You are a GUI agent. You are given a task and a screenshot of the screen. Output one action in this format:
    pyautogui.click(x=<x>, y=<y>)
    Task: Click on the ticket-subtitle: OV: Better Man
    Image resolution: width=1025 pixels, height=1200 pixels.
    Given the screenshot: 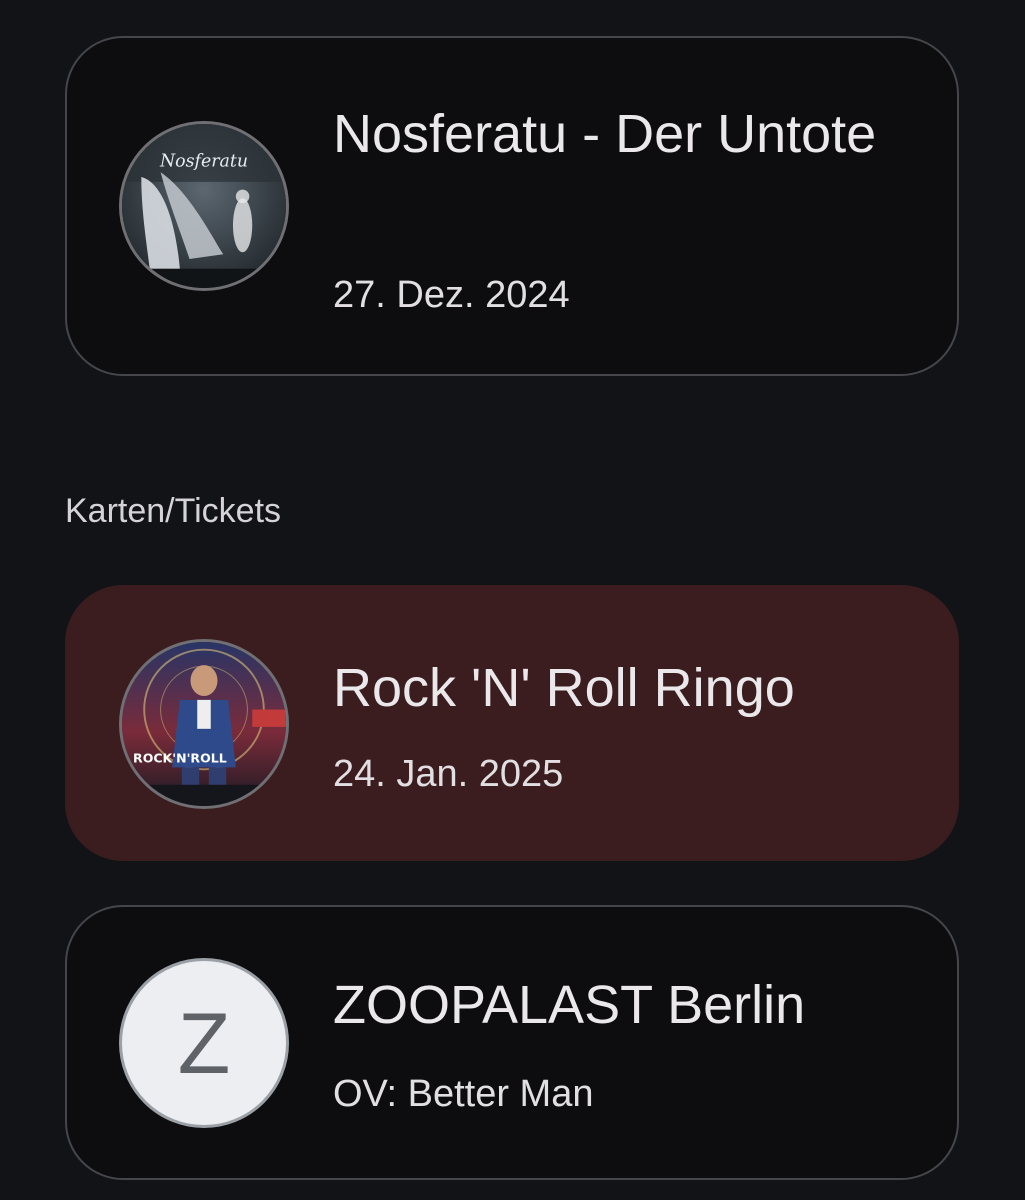 What is the action you would take?
    pyautogui.click(x=463, y=1094)
    